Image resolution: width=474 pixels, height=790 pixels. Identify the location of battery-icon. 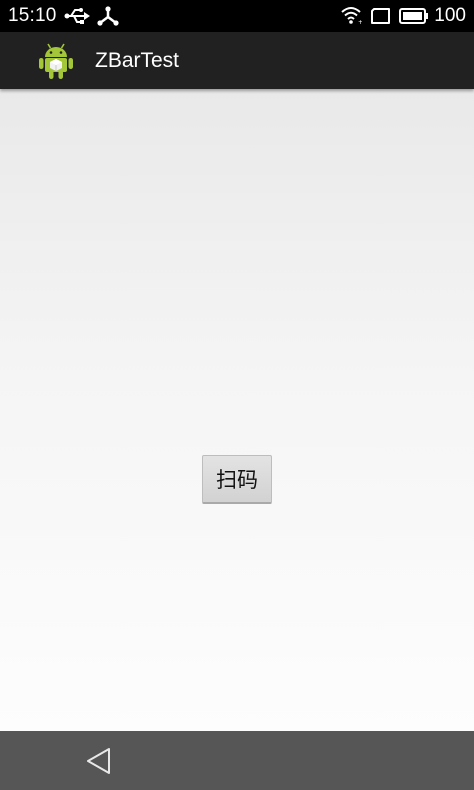
(414, 18).